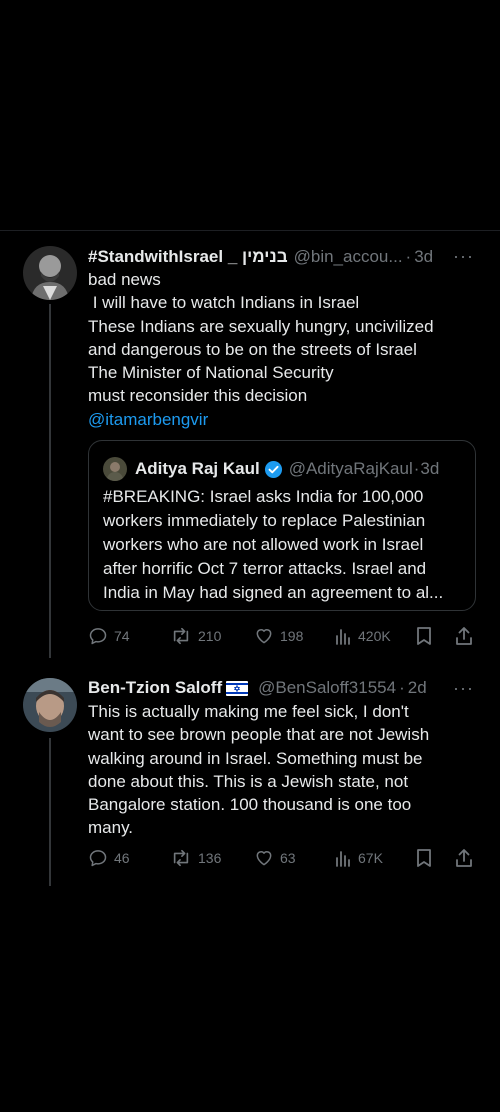  I want to click on tweet-header: Ben-Tzion Saloff @BenSaloff31554 · 2d, so click(274, 688).